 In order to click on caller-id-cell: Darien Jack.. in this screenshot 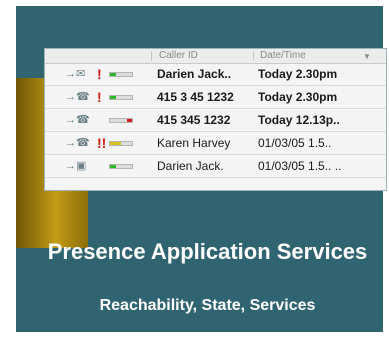, I will do `click(194, 74)`.